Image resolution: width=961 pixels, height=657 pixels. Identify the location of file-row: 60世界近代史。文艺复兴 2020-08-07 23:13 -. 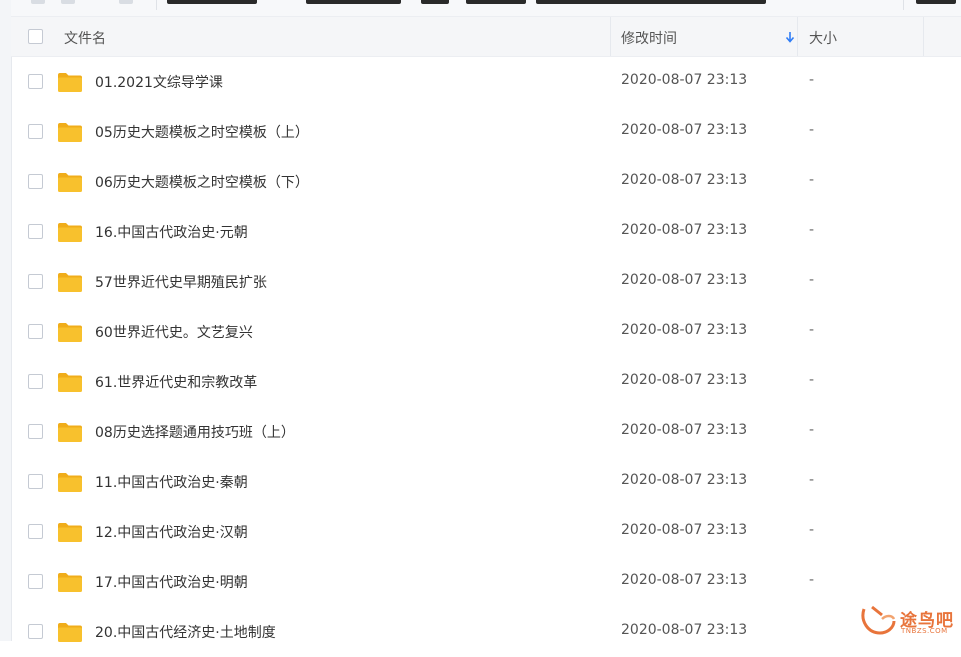
(486, 332).